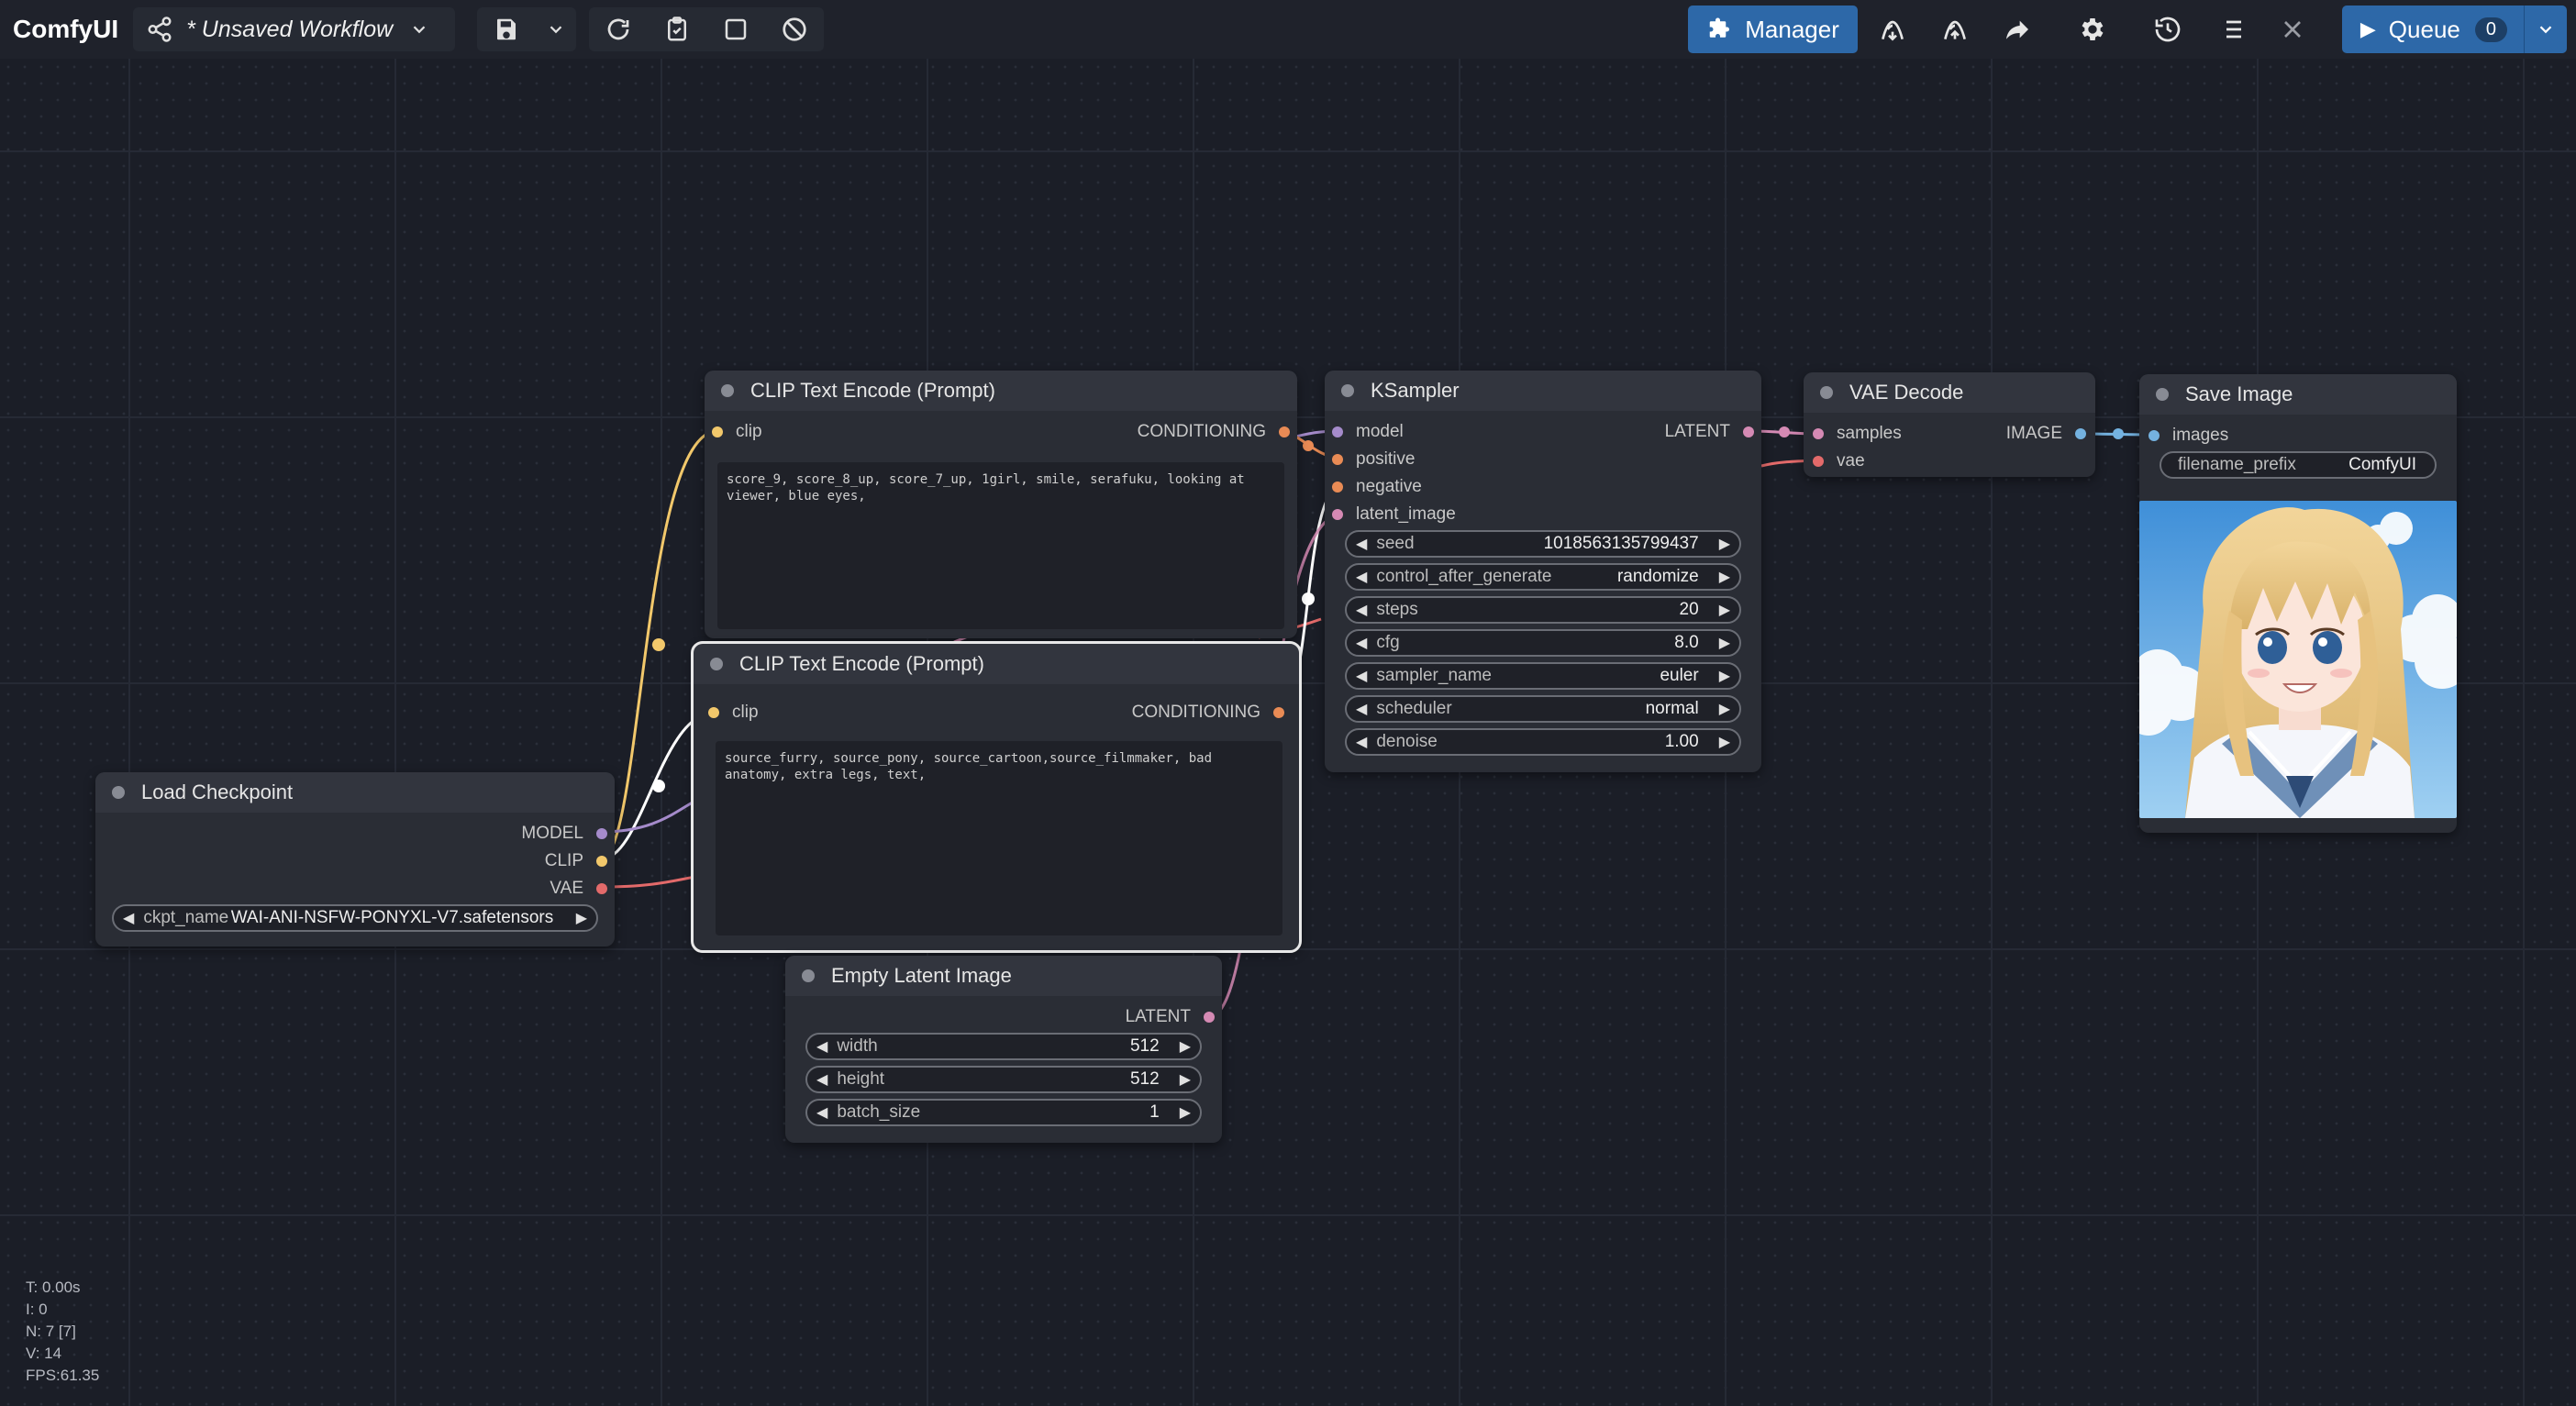 This screenshot has height=1406, width=2576. What do you see at coordinates (2298, 394) in the screenshot?
I see `node-title-bar: Save Image` at bounding box center [2298, 394].